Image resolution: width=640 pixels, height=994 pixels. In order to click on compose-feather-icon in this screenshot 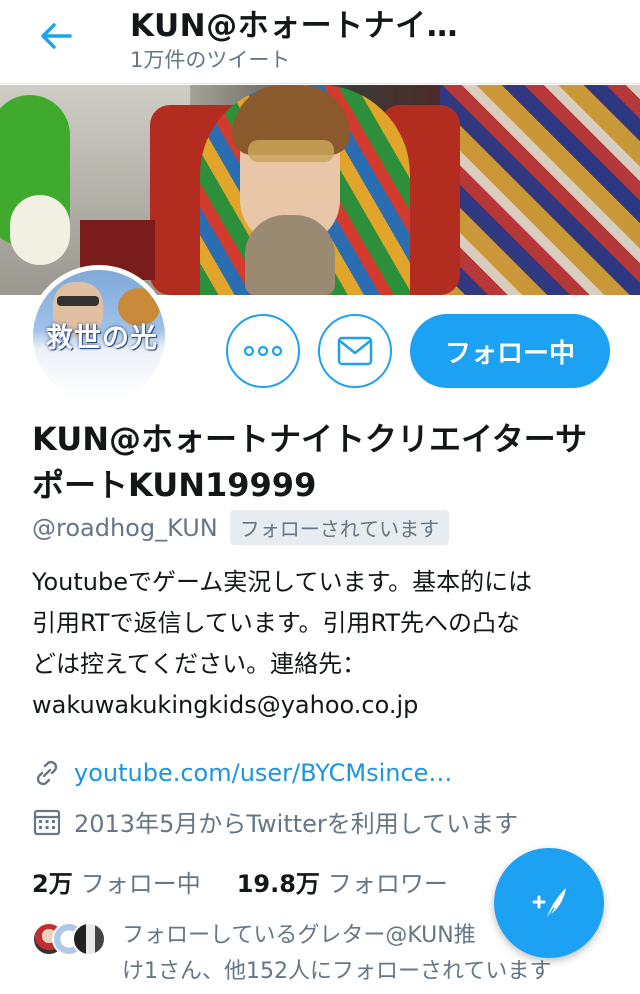, I will do `click(549, 904)`.